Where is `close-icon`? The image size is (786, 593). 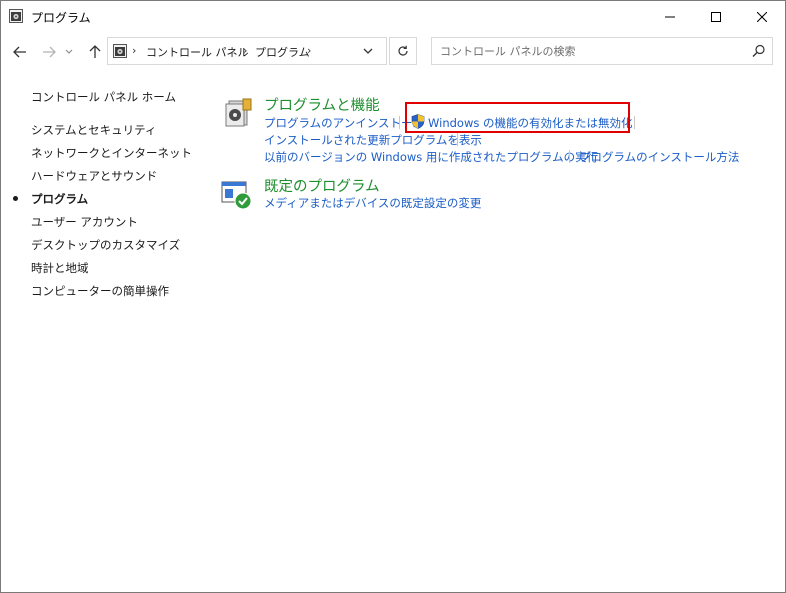
close-icon is located at coordinates (762, 16).